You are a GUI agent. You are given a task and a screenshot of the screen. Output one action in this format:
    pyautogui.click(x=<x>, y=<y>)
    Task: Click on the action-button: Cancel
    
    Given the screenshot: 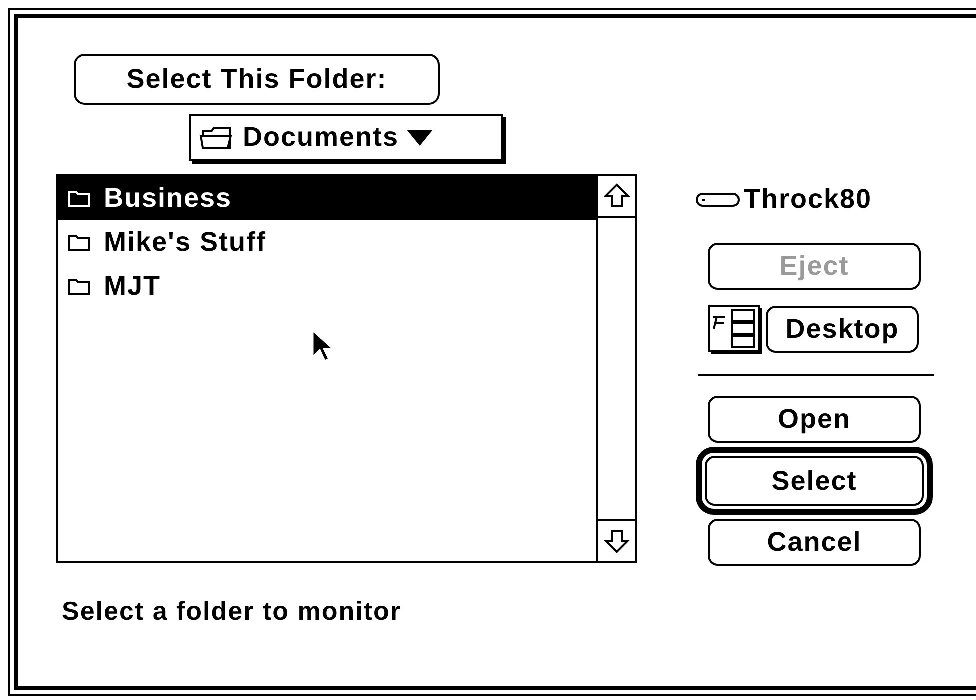 What is the action you would take?
    pyautogui.click(x=814, y=542)
    